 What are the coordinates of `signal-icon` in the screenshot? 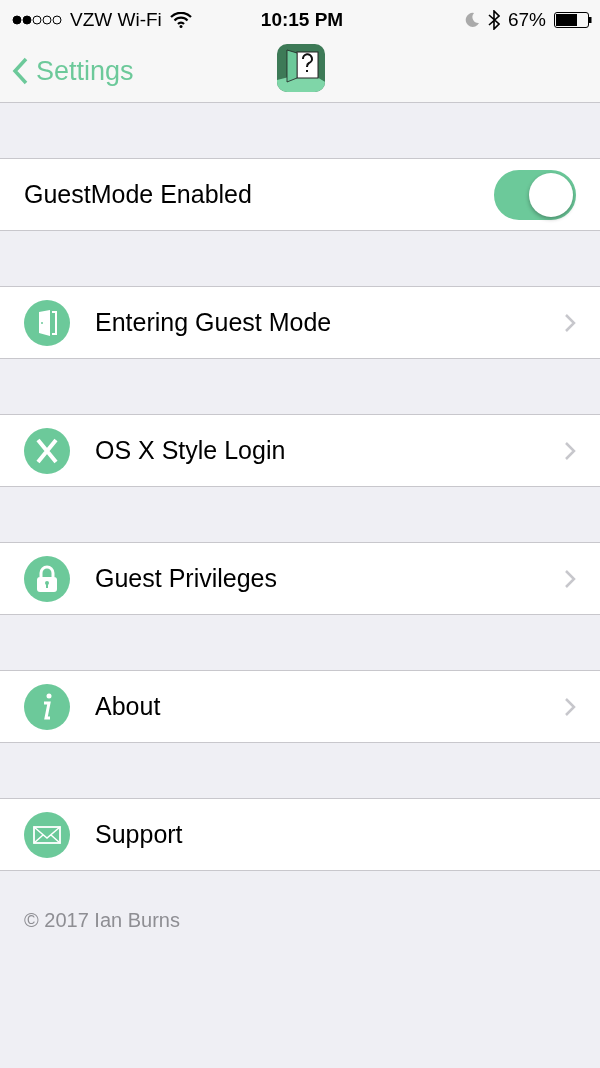 It's located at (37, 20).